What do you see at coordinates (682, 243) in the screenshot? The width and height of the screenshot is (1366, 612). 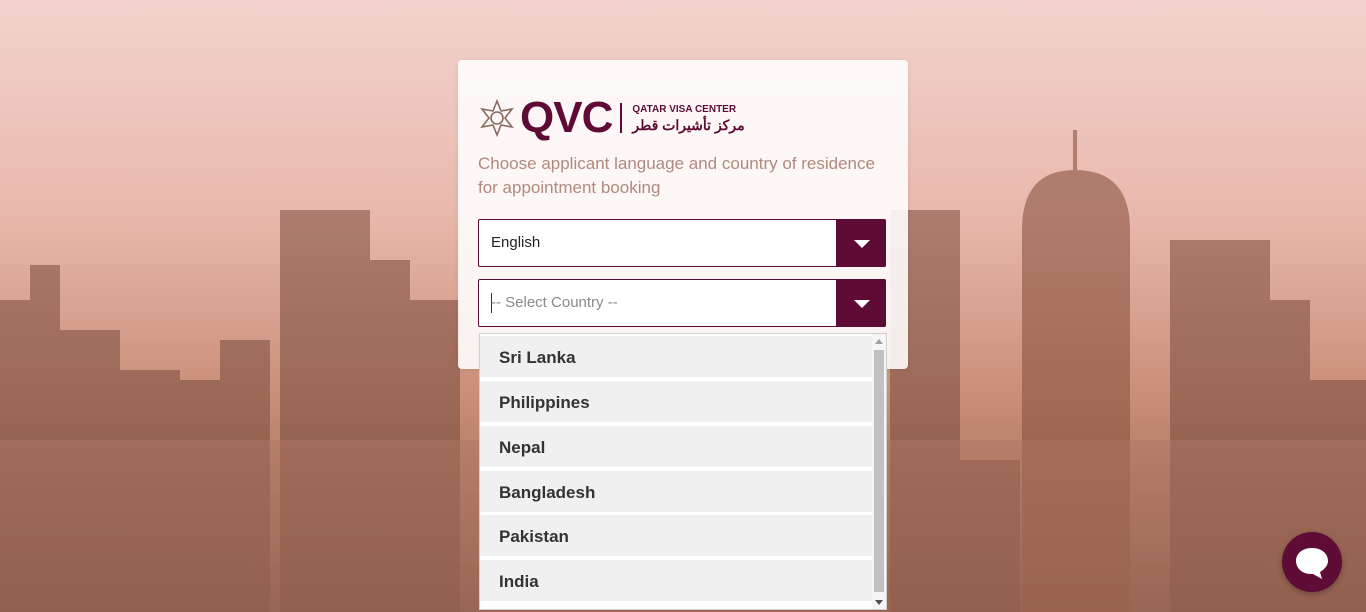 I see `language-select: English` at bounding box center [682, 243].